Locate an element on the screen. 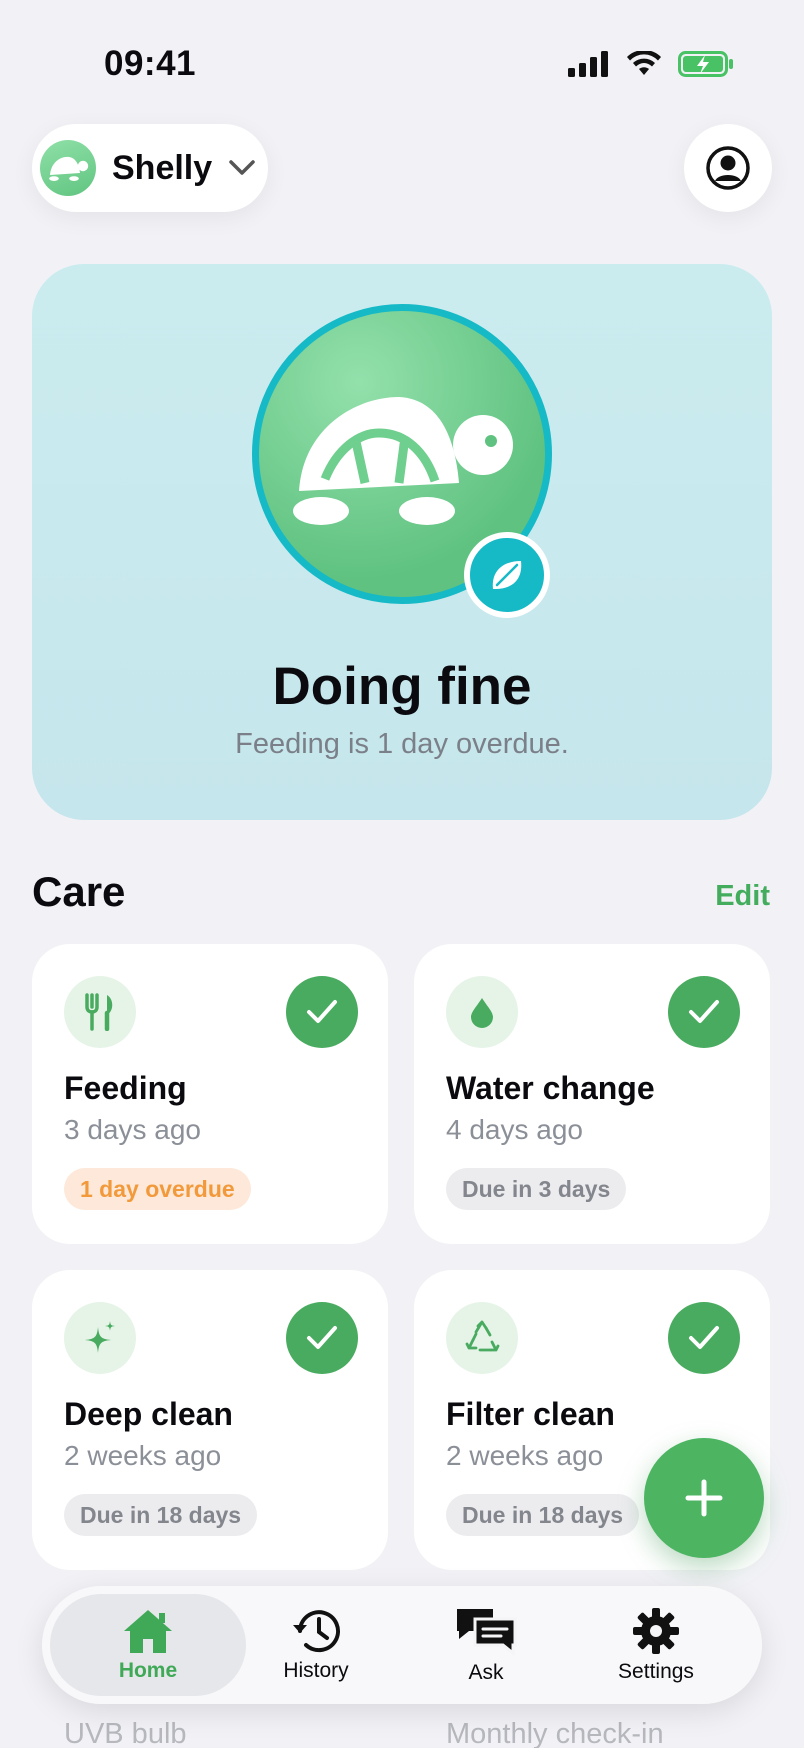 Image resolution: width=804 pixels, height=1748 pixels. leaf-icon is located at coordinates (507, 575).